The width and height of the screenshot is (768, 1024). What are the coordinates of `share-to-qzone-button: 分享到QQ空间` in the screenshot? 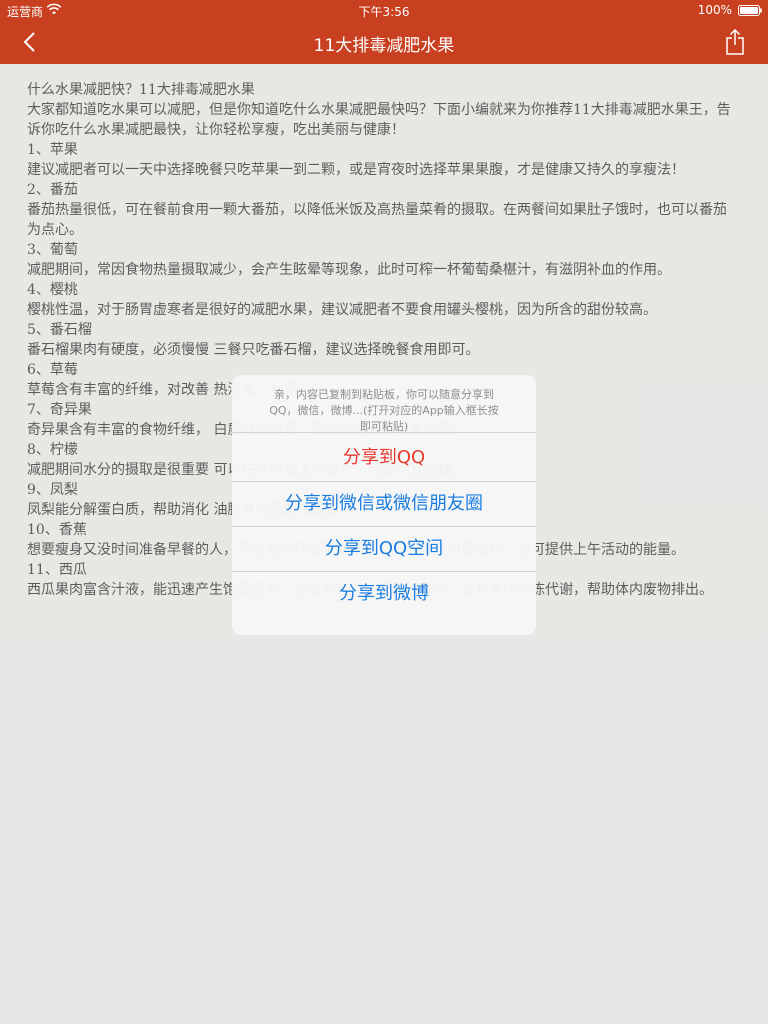 It's located at (384, 549).